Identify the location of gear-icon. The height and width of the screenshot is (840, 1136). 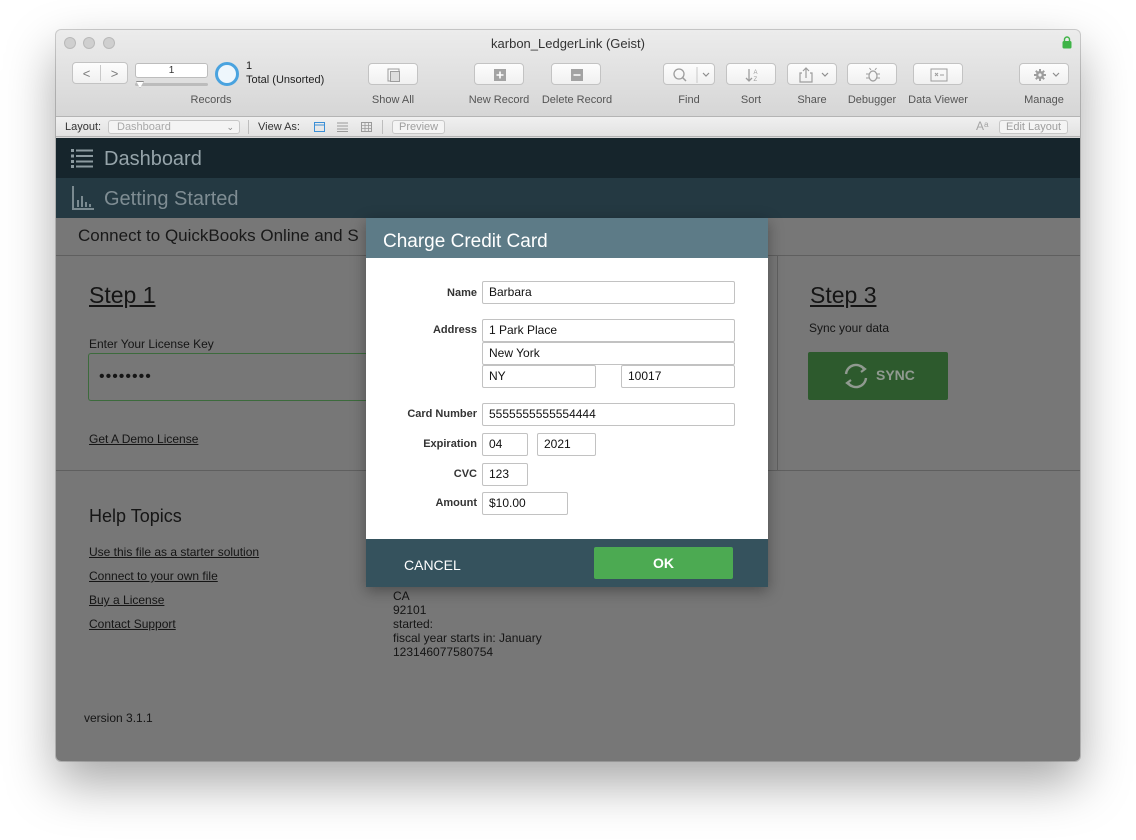
(1047, 75).